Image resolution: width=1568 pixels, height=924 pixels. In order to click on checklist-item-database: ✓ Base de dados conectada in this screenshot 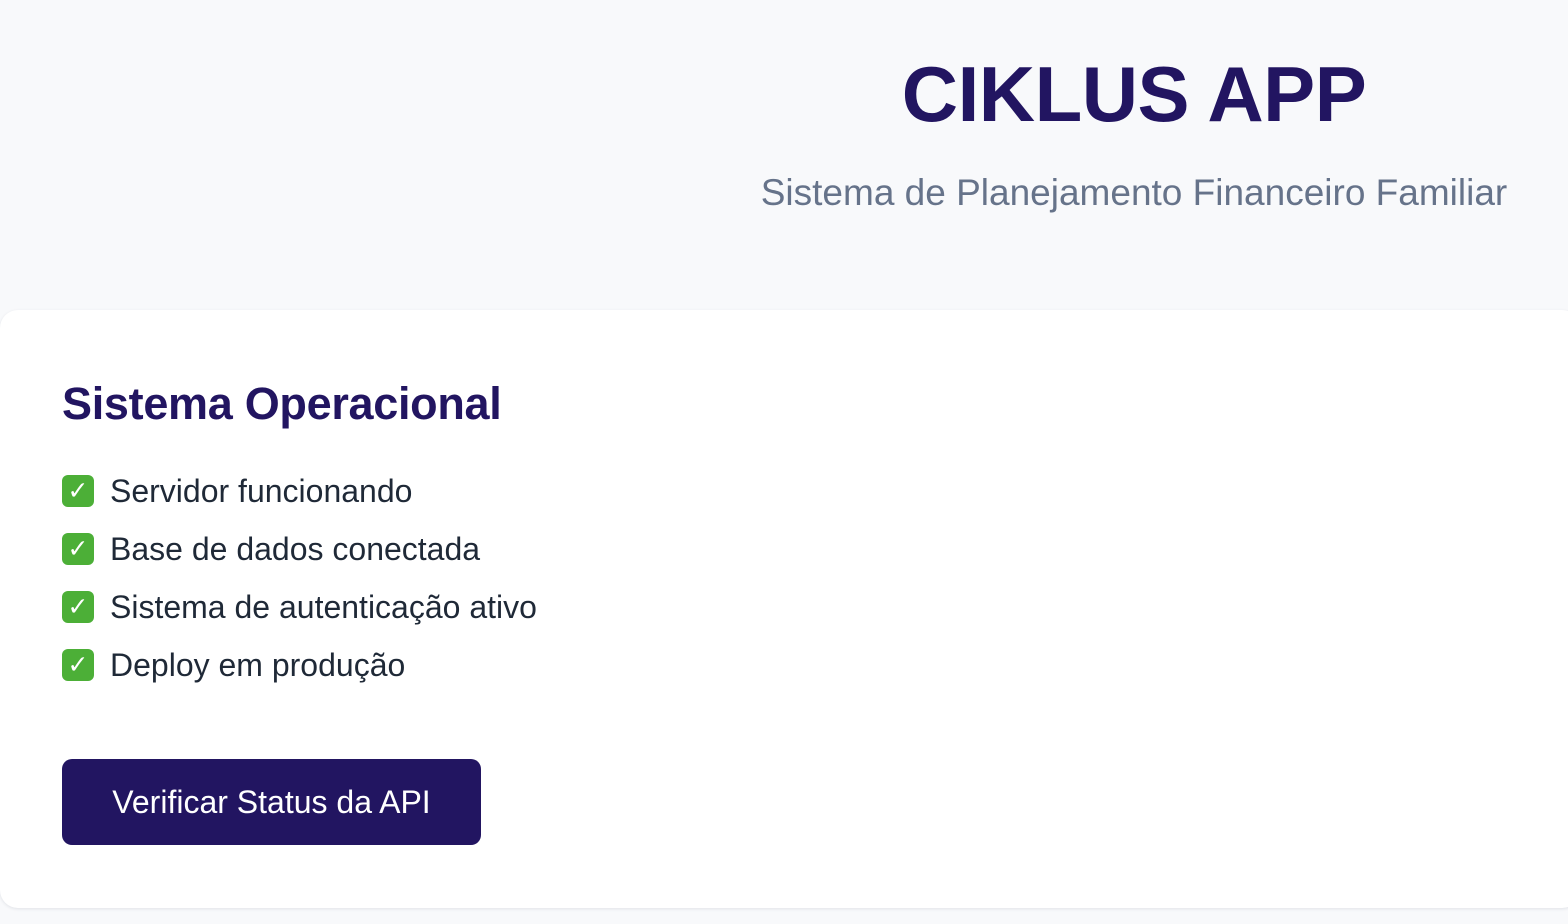, I will do `click(299, 549)`.